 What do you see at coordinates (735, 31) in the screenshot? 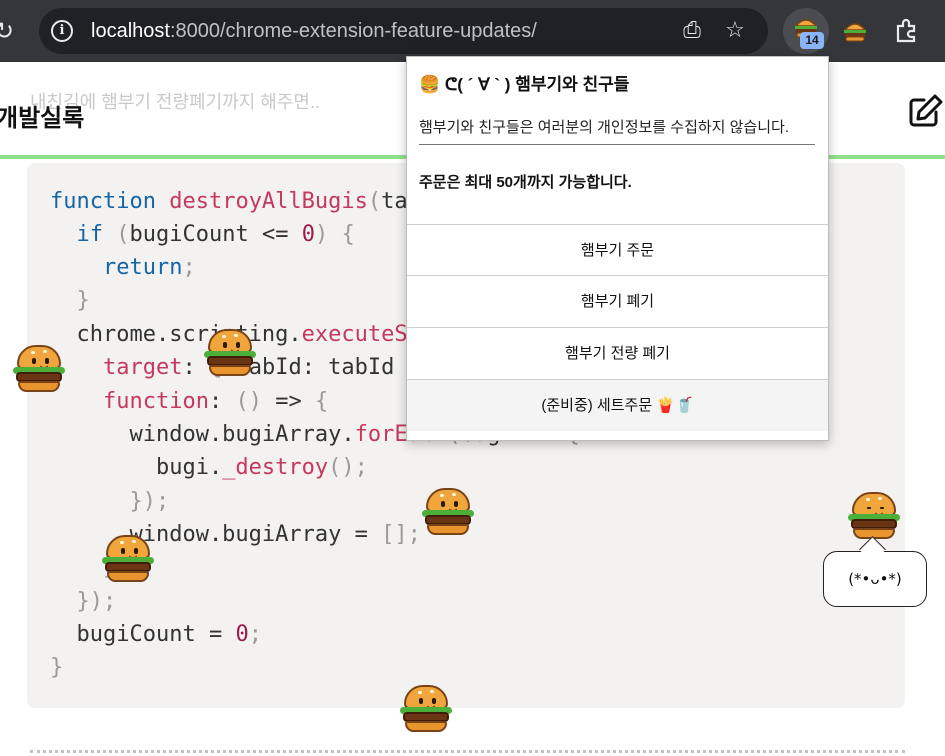
I see `bookmark-star-icon: ☆` at bounding box center [735, 31].